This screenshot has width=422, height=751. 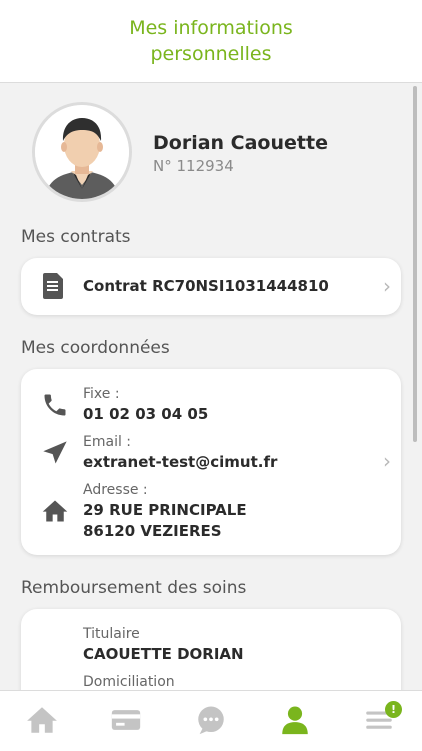 I want to click on tab-chat-icon, so click(x=211, y=720).